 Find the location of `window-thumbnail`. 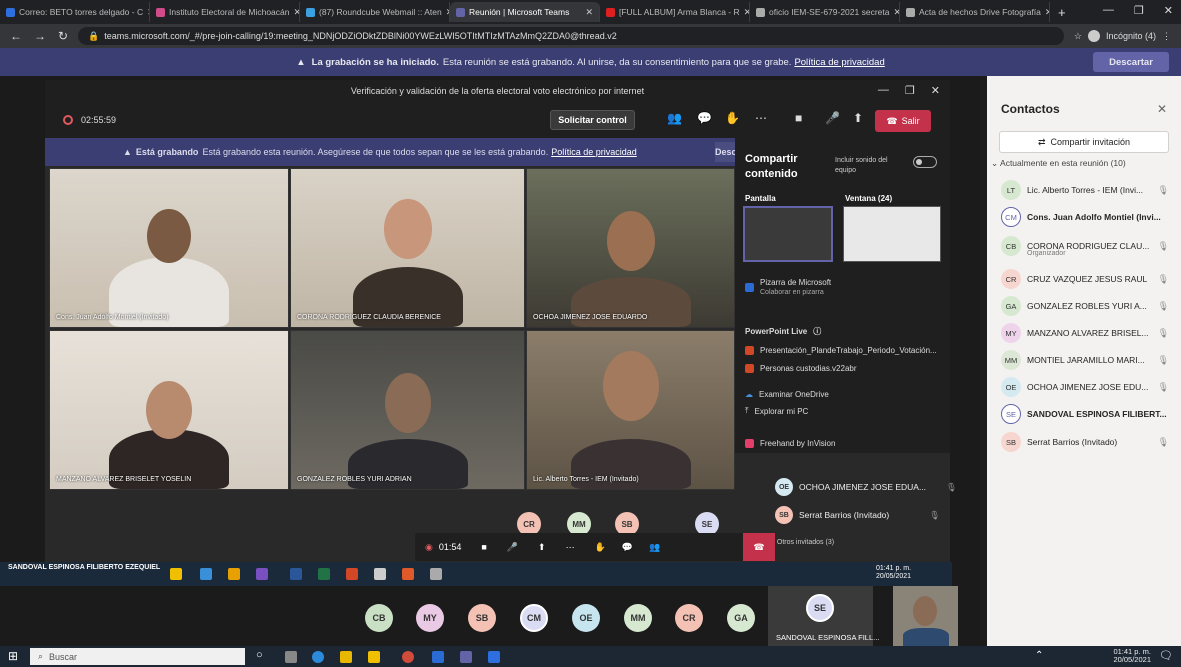

window-thumbnail is located at coordinates (892, 234).